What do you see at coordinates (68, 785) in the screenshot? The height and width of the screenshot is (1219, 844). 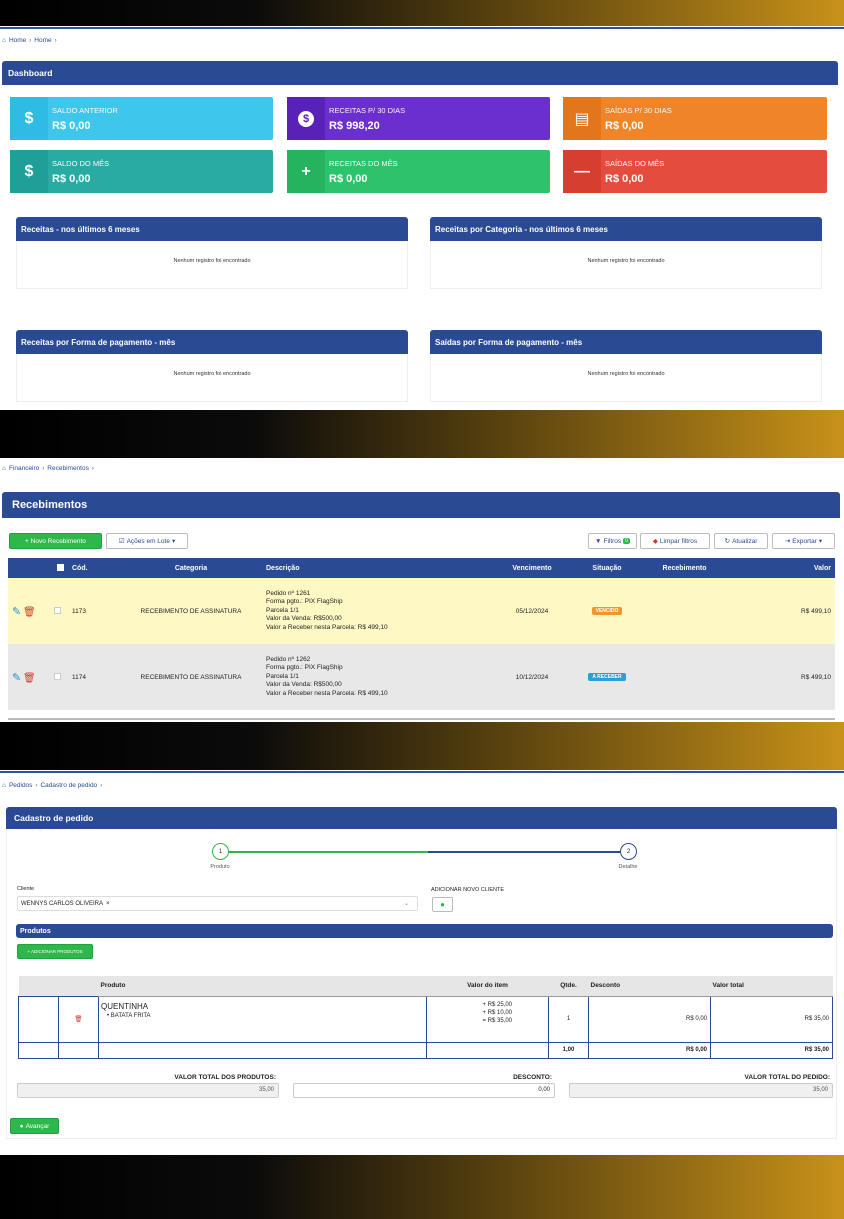 I see `breadcrumb-item: Cadastro de pedido` at bounding box center [68, 785].